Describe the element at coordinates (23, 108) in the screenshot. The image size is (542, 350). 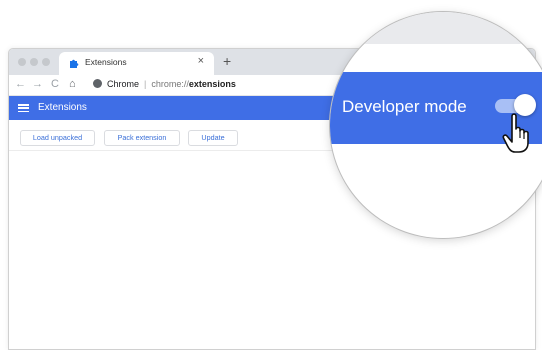
I see `menu-icon` at that location.